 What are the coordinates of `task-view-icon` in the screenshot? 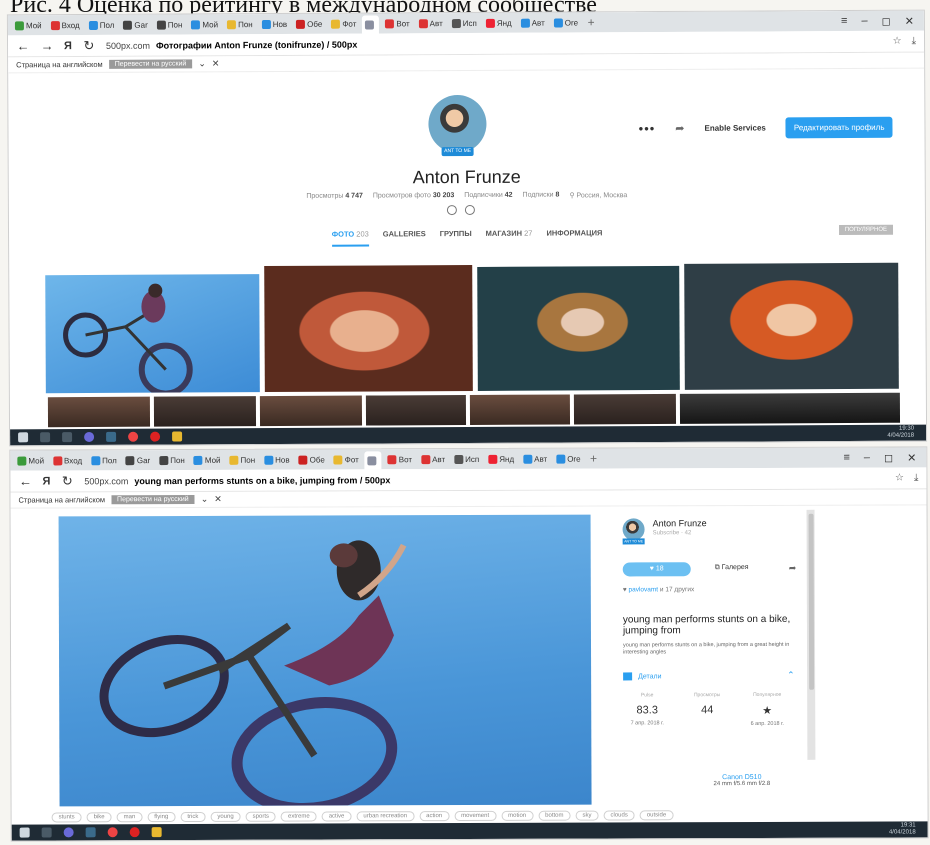 It's located at (67, 437).